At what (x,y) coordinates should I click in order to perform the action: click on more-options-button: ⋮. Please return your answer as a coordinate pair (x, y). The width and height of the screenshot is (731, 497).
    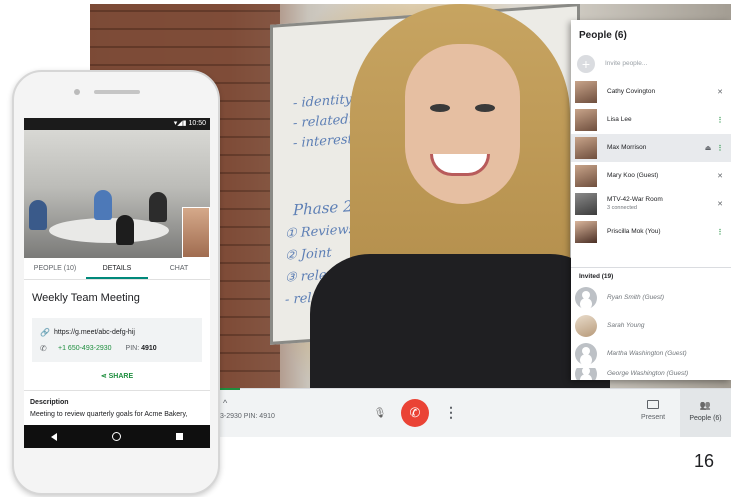
    Looking at the image, I should click on (451, 412).